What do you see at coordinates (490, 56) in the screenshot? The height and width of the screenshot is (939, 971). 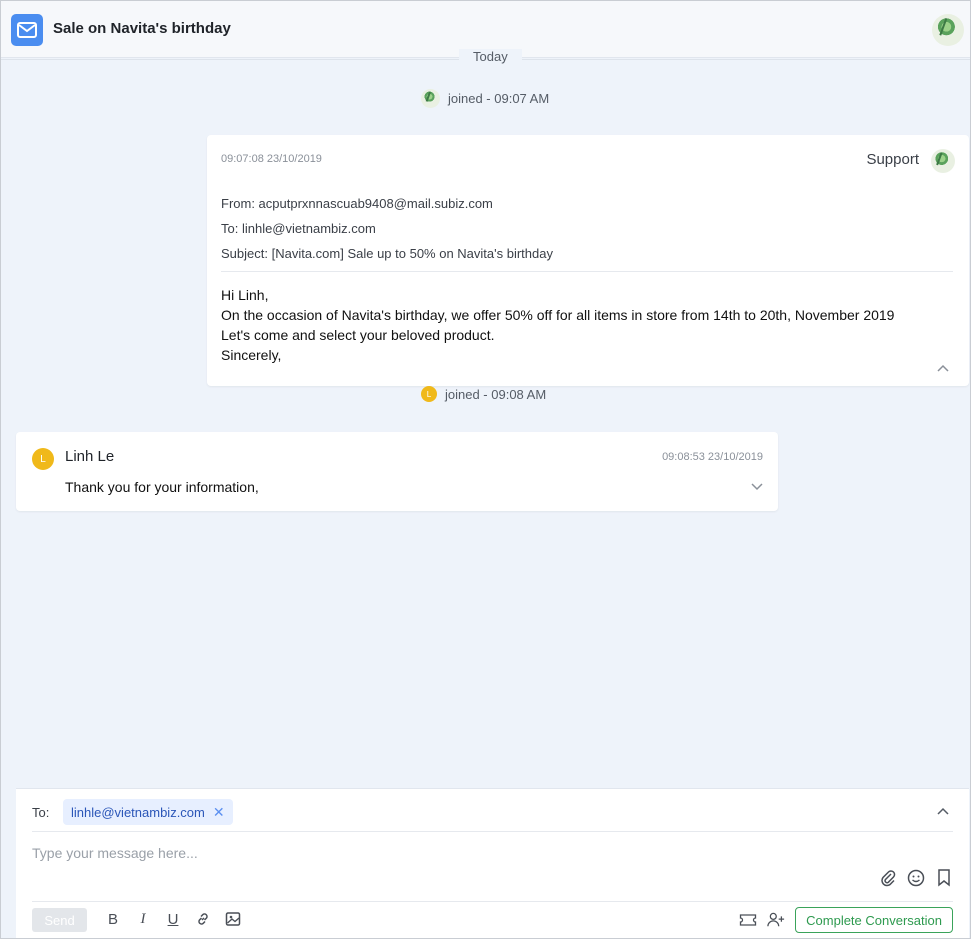 I see `day-label: Today` at bounding box center [490, 56].